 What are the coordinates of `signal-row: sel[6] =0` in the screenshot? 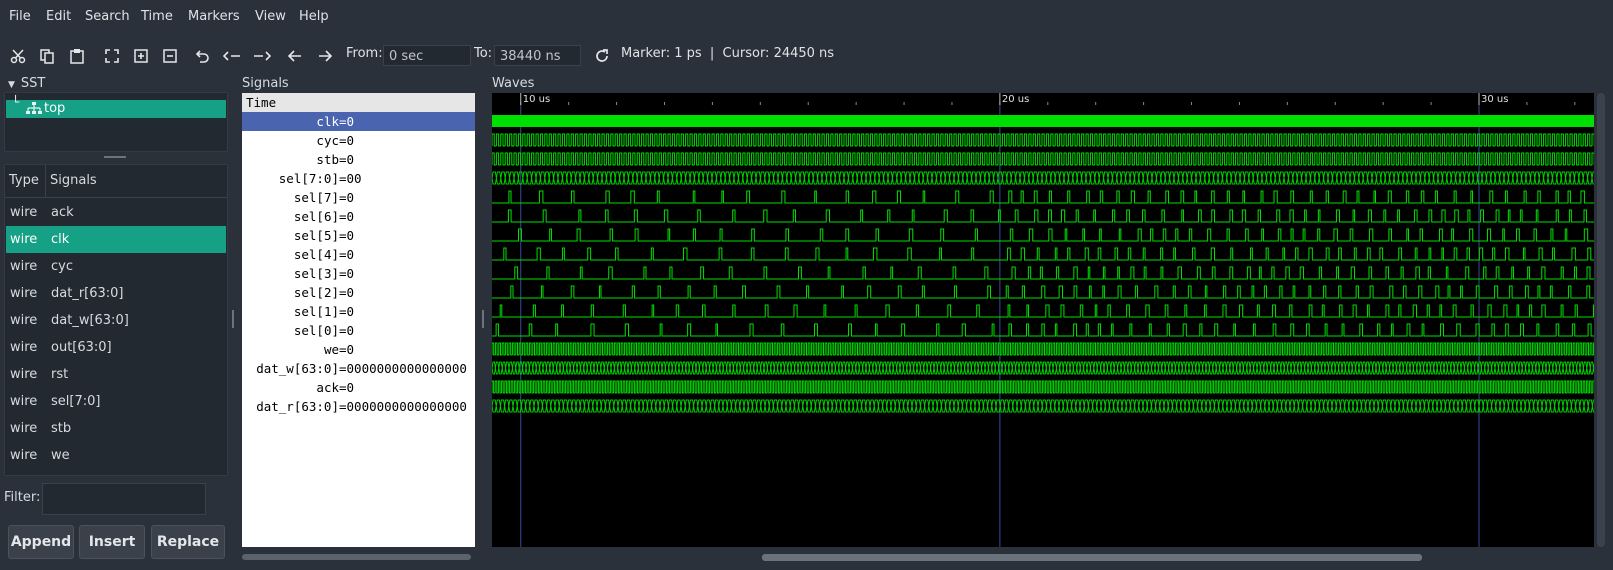 It's located at (358, 216).